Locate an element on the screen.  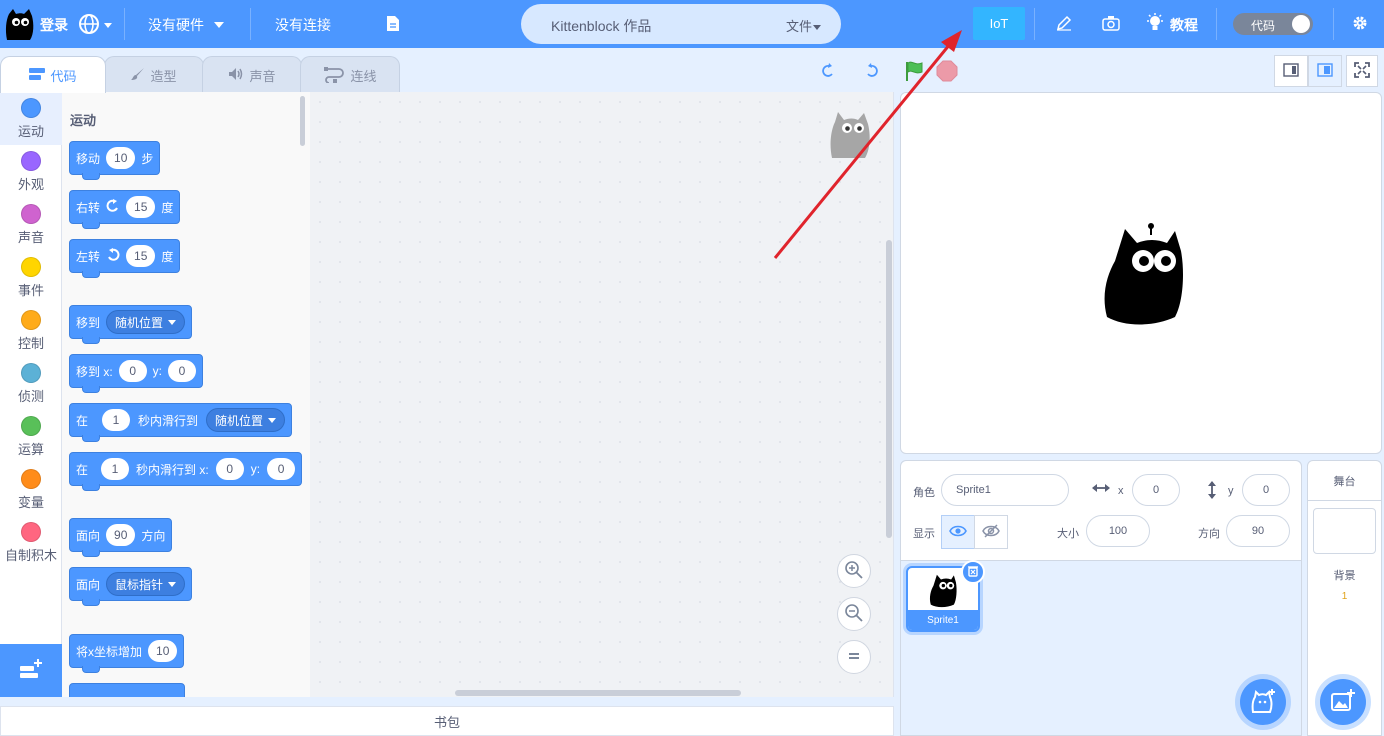
file-menu: 文件 is located at coordinates (804, 25).